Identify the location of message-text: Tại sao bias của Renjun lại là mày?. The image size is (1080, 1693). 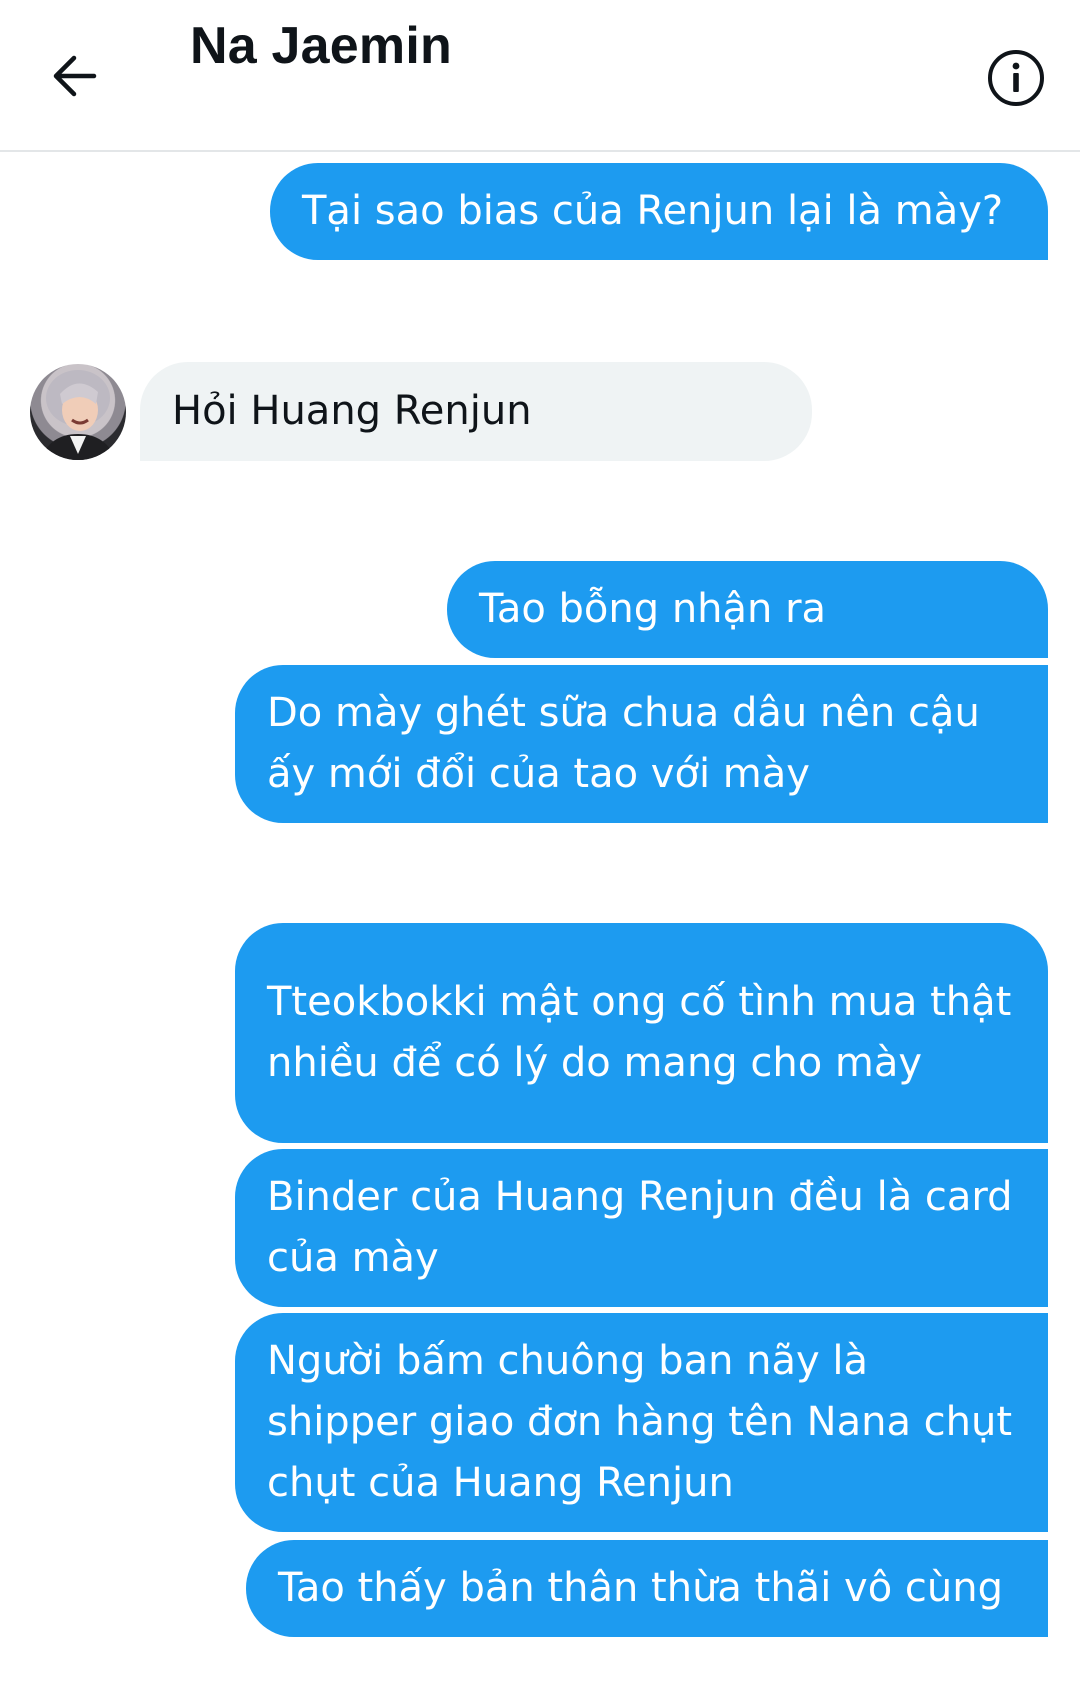
(653, 211).